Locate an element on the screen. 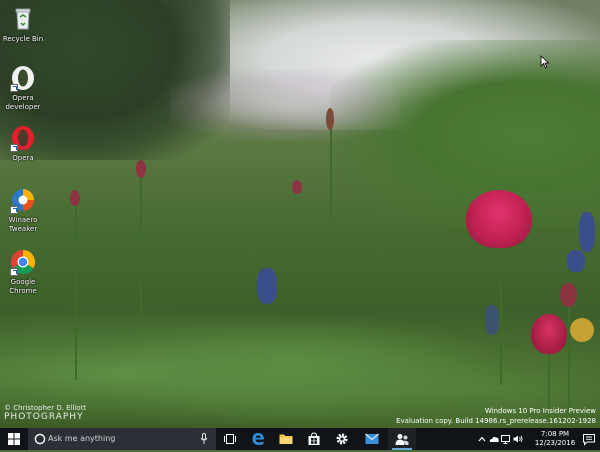 The width and height of the screenshot is (600, 452). store-icon is located at coordinates (314, 438).